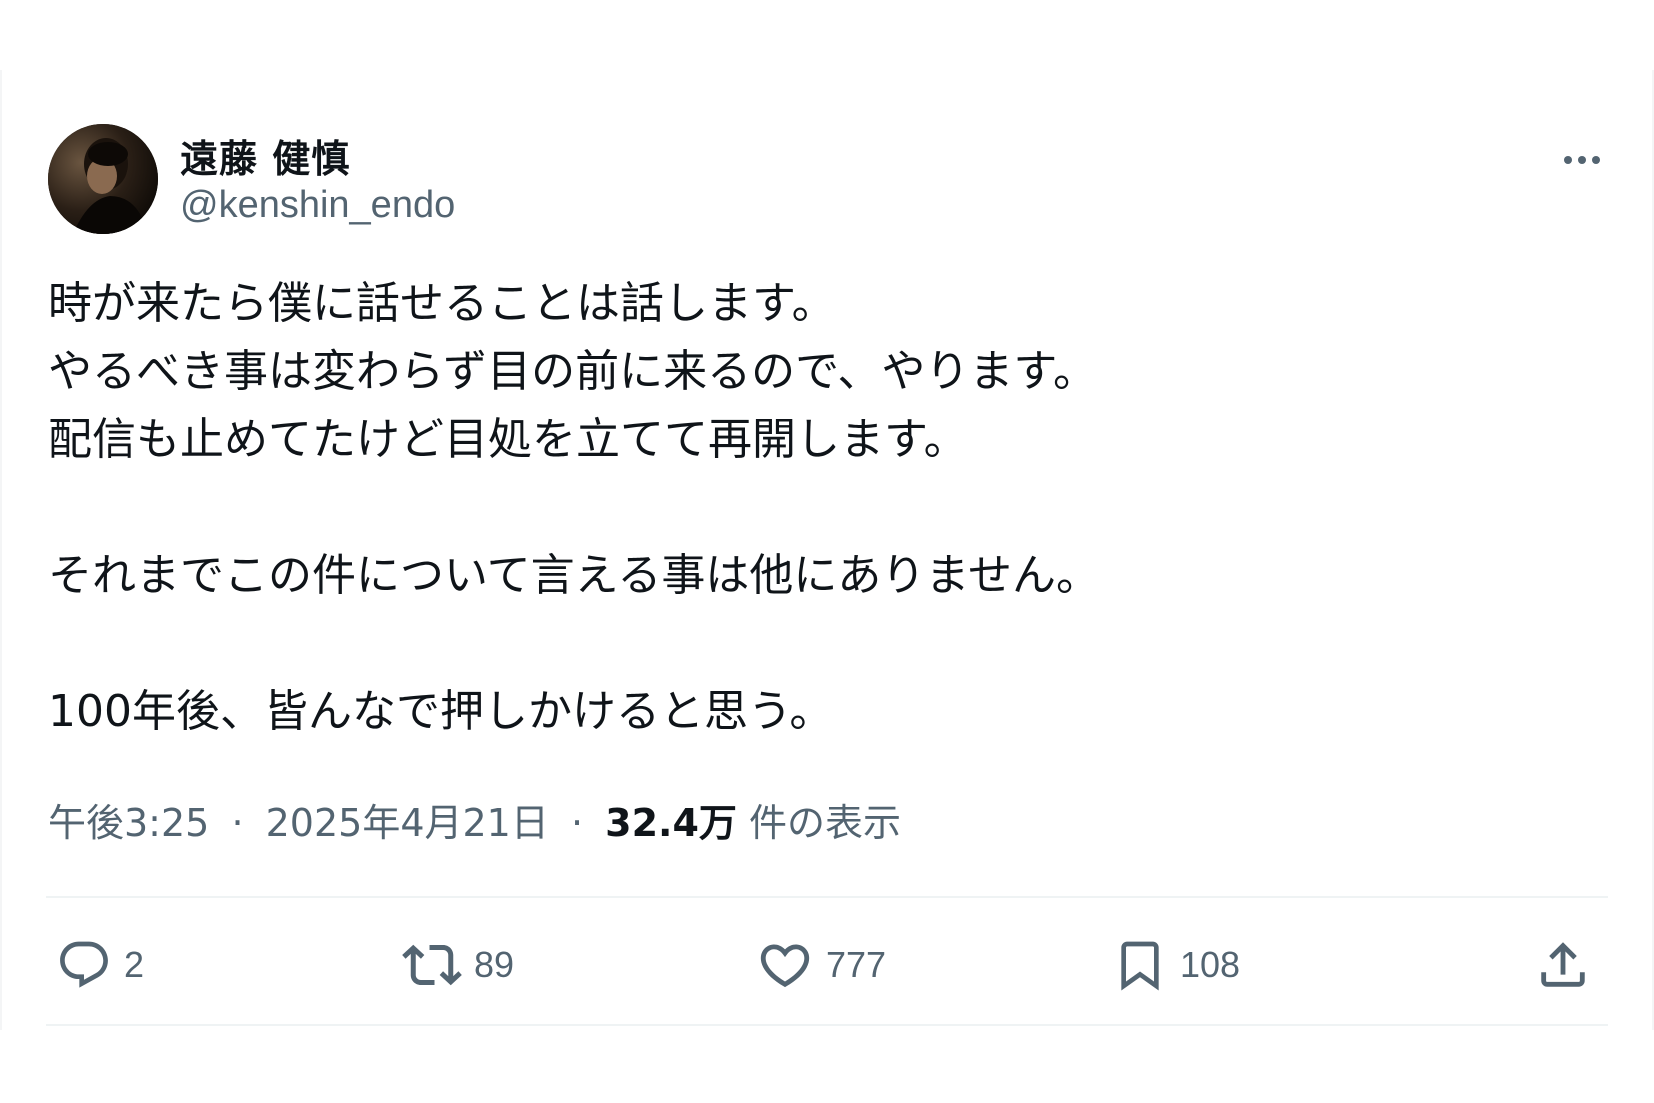 The width and height of the screenshot is (1654, 1103). Describe the element at coordinates (317, 205) in the screenshot. I see `user-handle: @kenshin_endo` at that location.